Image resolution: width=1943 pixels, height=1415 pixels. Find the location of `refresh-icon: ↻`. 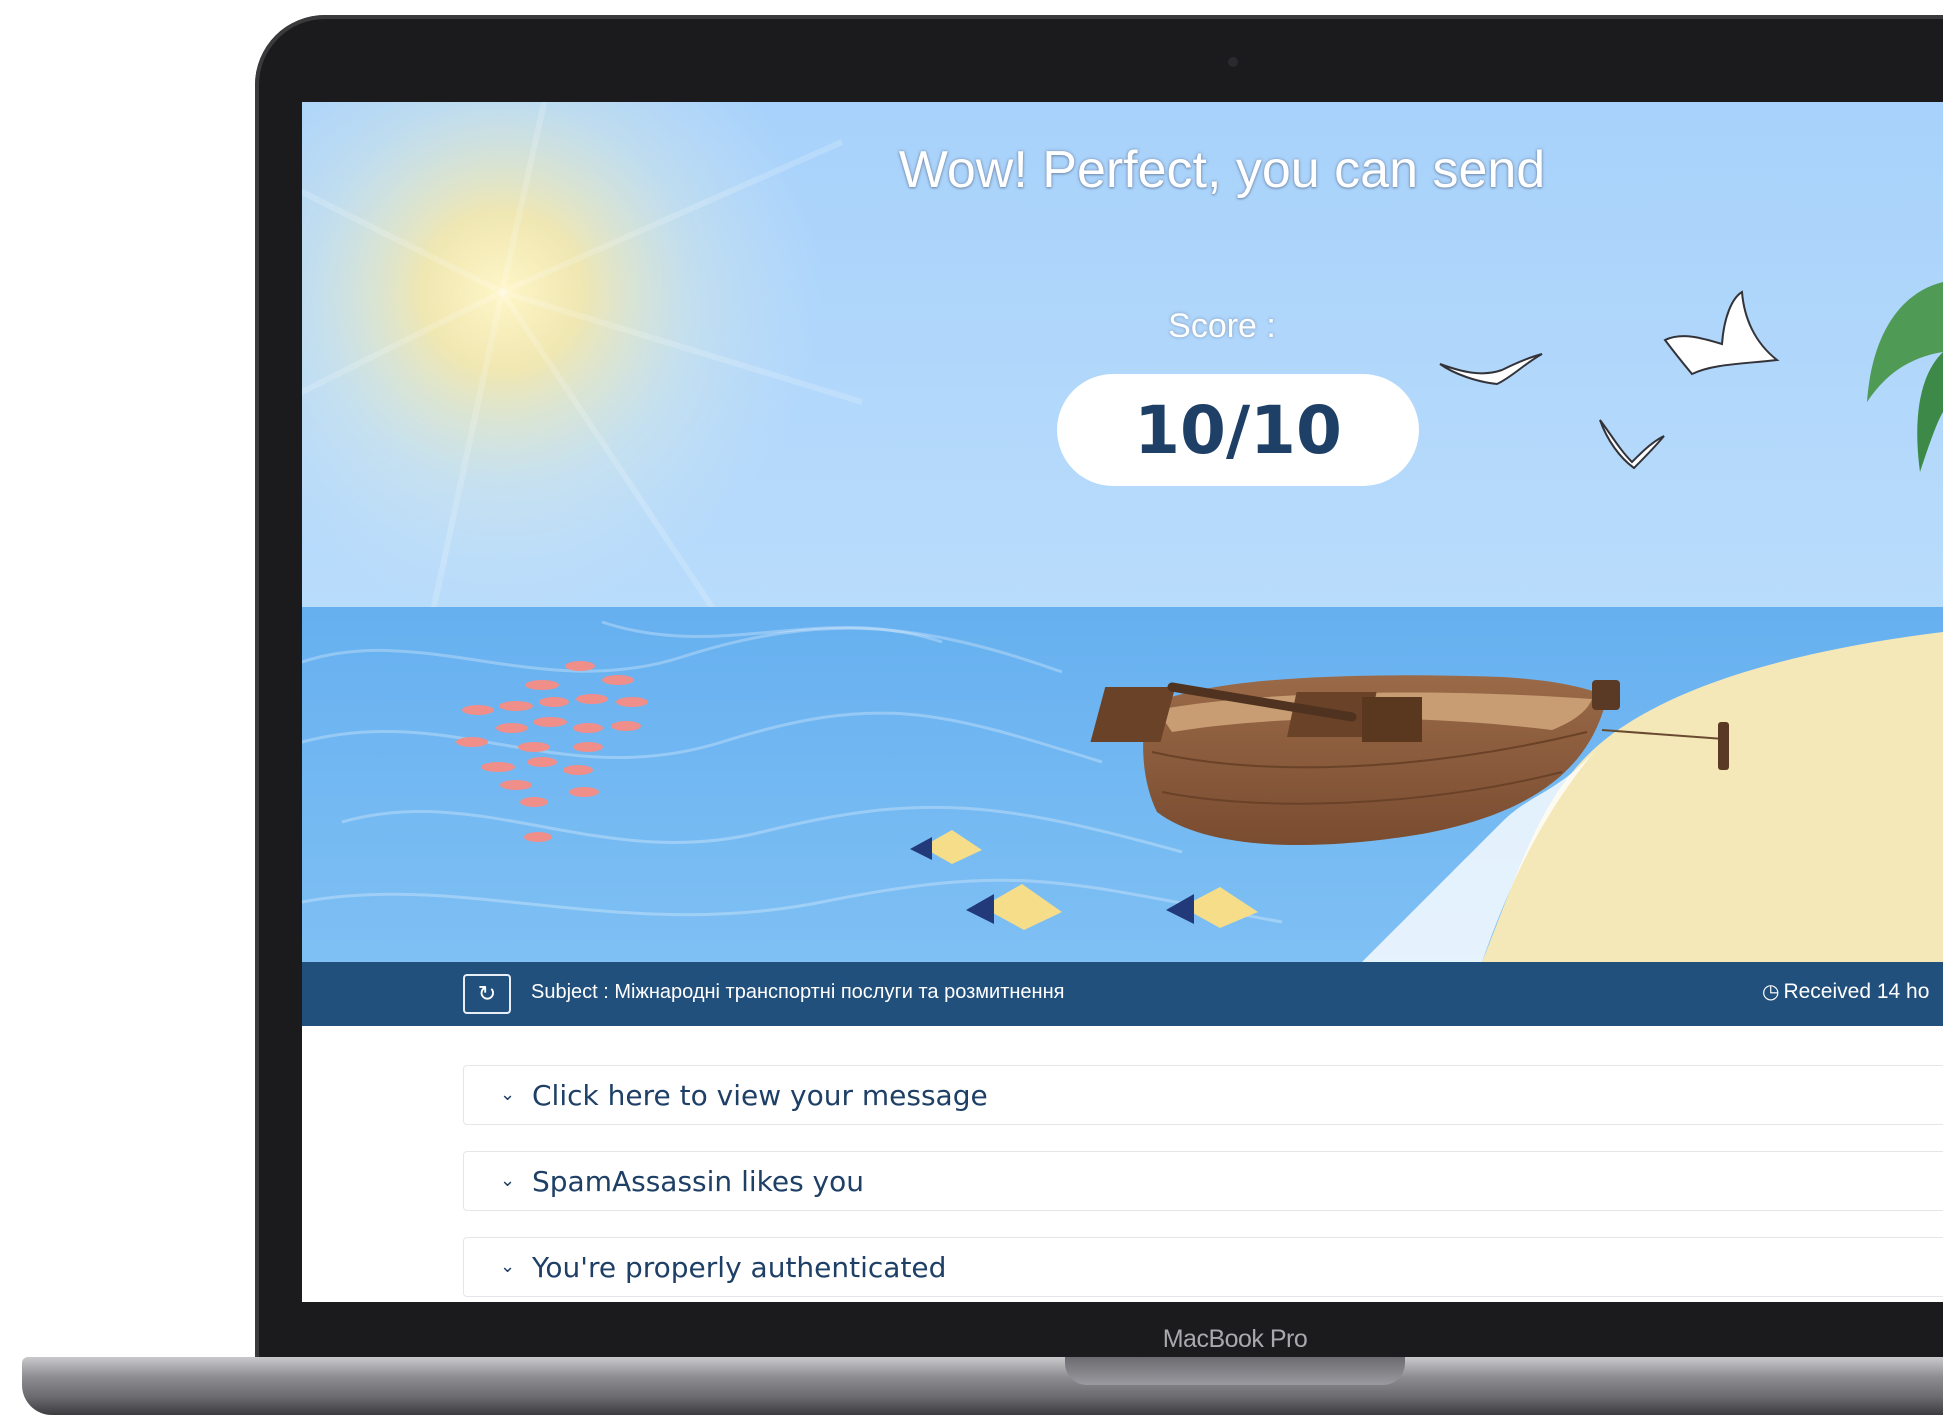

refresh-icon: ↻ is located at coordinates (487, 994).